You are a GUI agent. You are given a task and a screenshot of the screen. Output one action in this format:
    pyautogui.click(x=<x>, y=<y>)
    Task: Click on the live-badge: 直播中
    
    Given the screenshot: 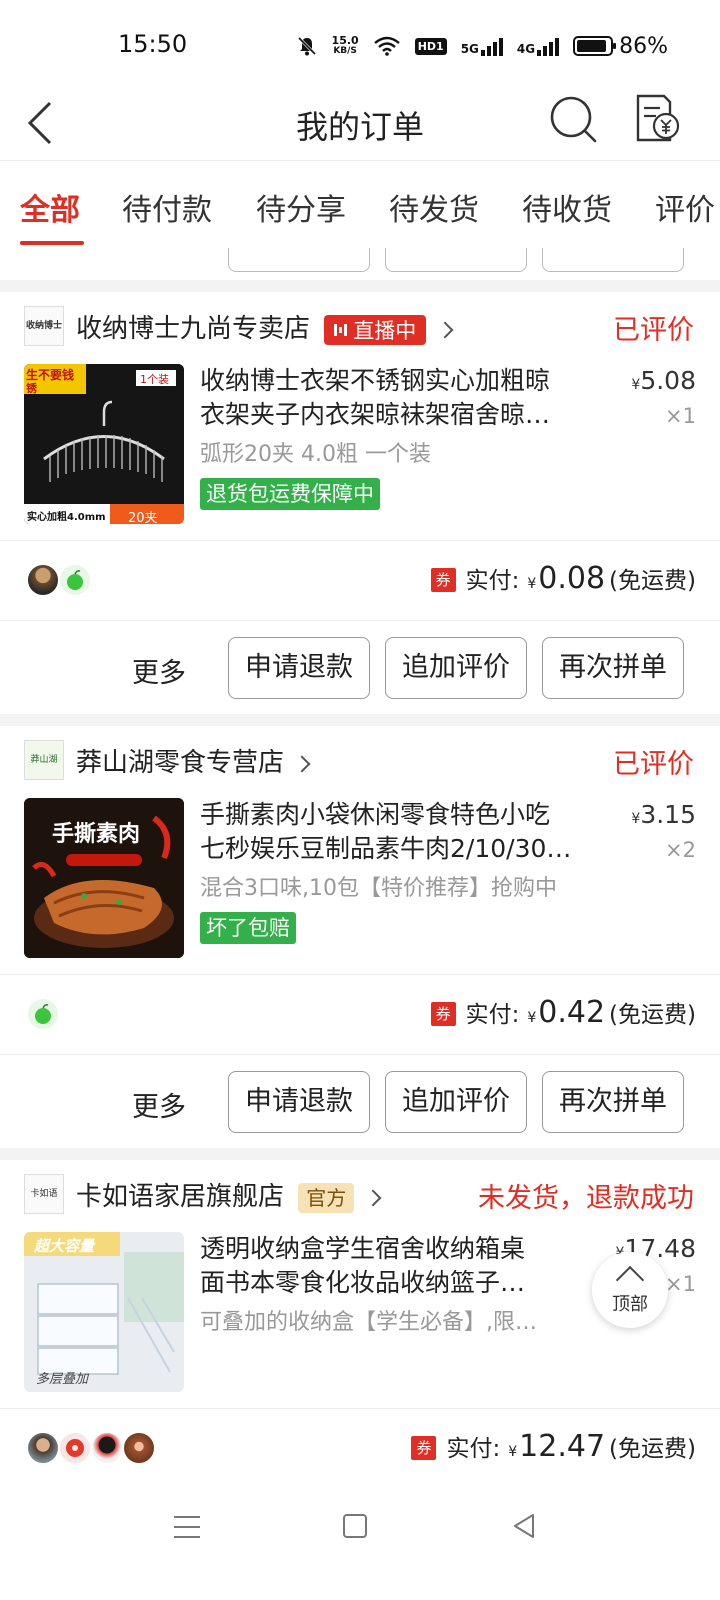 What is the action you would take?
    pyautogui.click(x=375, y=329)
    